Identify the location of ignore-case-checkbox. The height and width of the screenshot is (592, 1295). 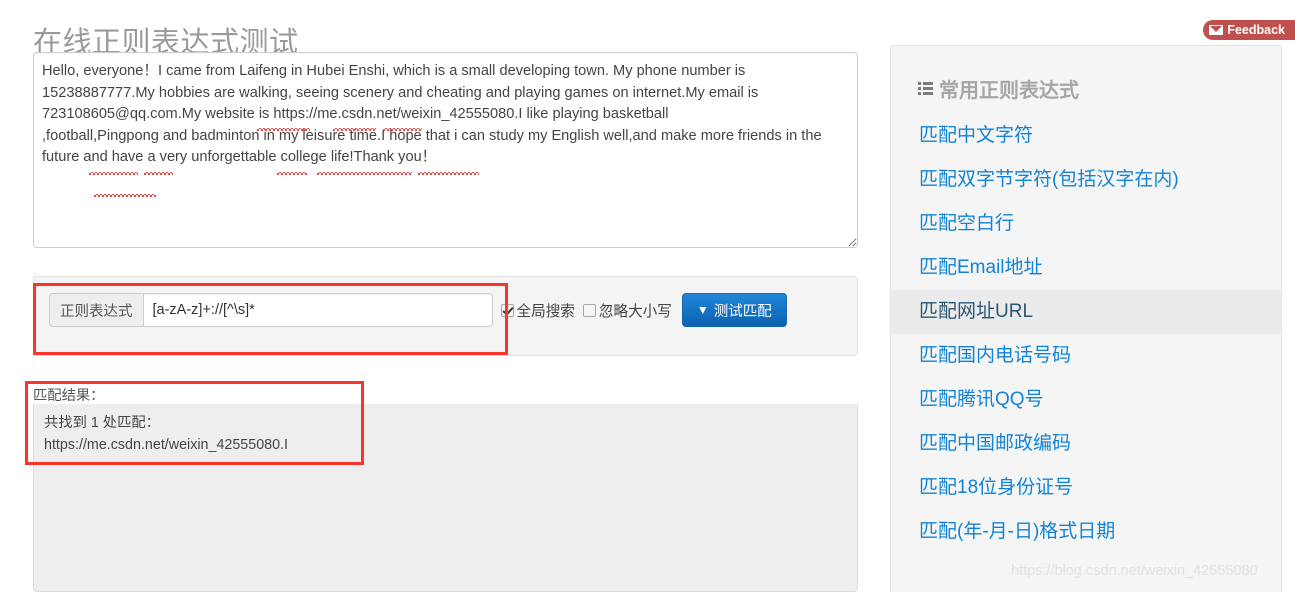
(589, 310).